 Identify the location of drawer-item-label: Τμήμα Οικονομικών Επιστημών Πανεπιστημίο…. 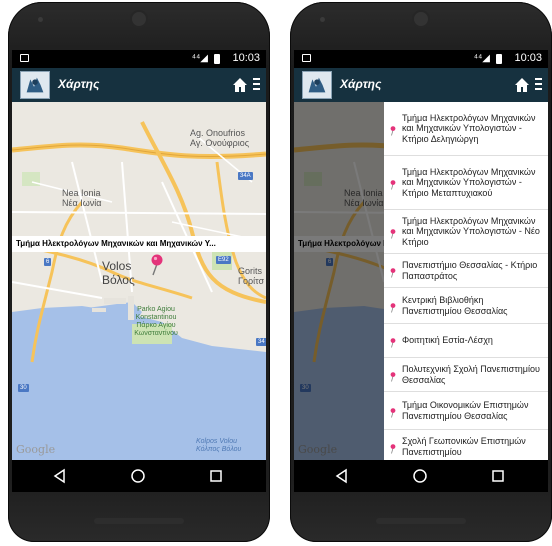
(465, 410).